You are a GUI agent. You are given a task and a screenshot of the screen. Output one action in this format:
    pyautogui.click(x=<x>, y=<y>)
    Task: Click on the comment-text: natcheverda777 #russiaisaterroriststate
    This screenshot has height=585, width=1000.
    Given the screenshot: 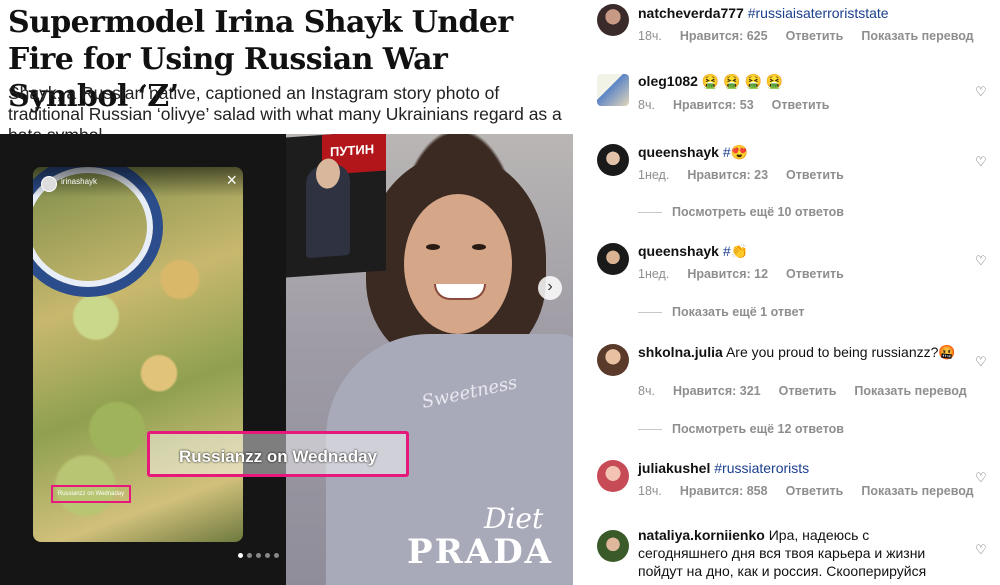 What is the action you would take?
    pyautogui.click(x=808, y=13)
    